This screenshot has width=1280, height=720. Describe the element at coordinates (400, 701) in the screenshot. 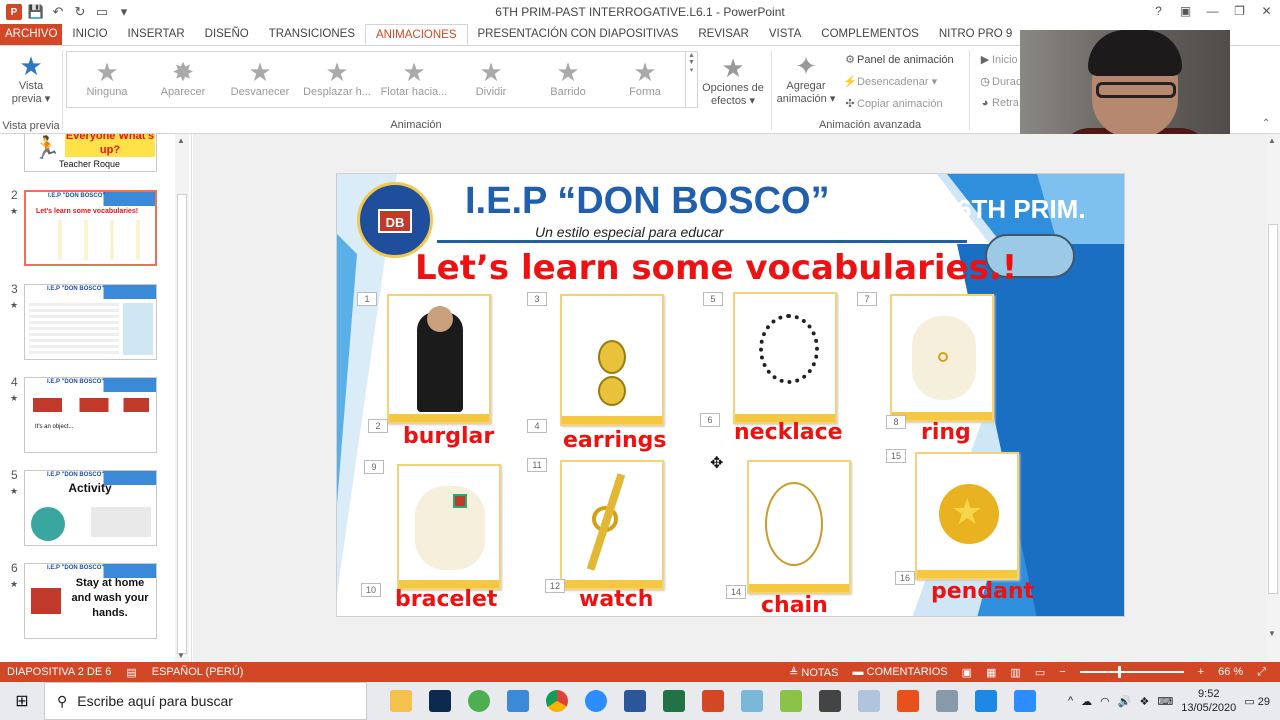

I see `file-explorer-icon` at that location.